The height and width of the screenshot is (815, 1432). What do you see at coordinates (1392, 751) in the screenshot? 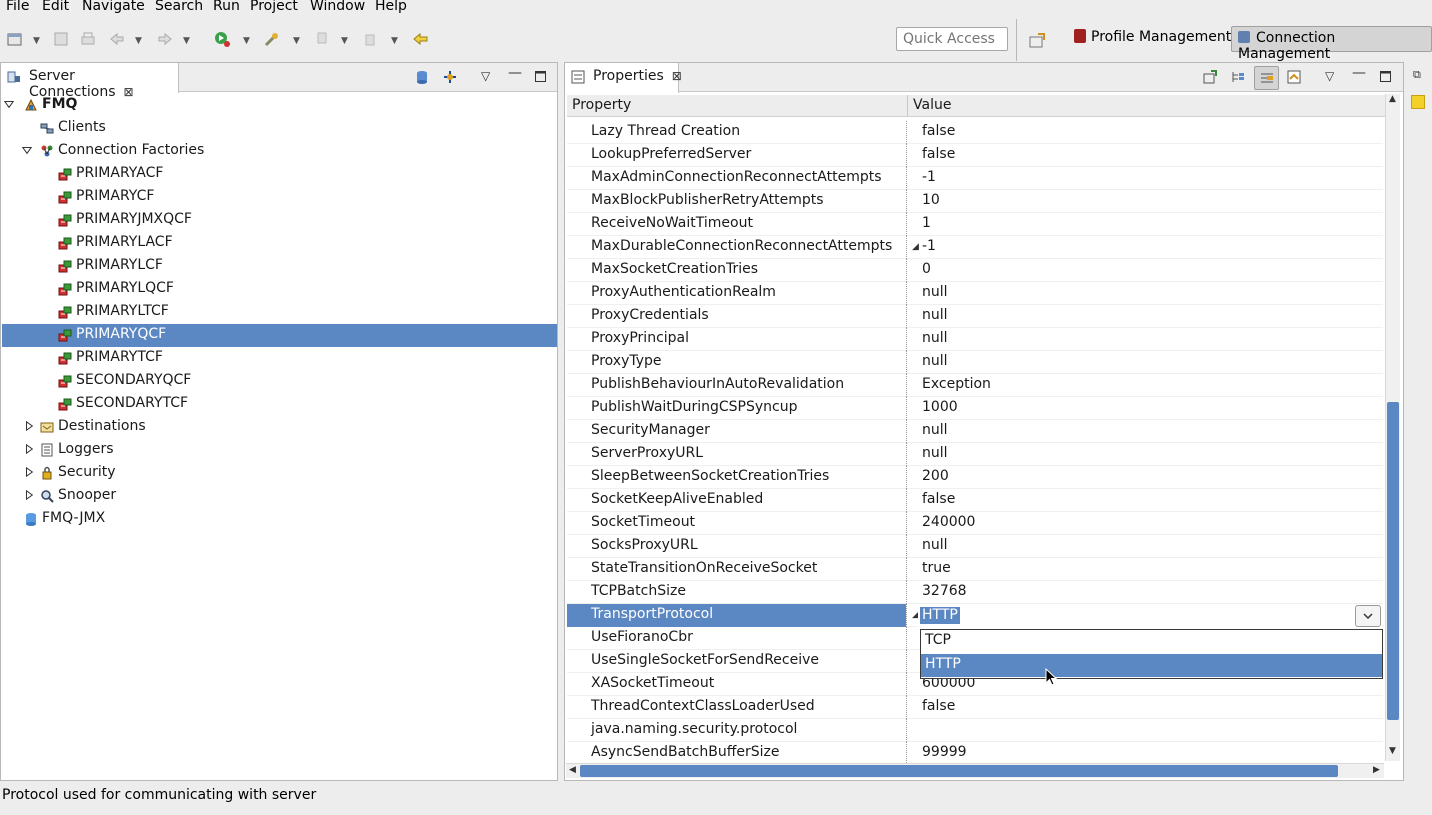
I see `scroll-down-icon: ▼` at bounding box center [1392, 751].